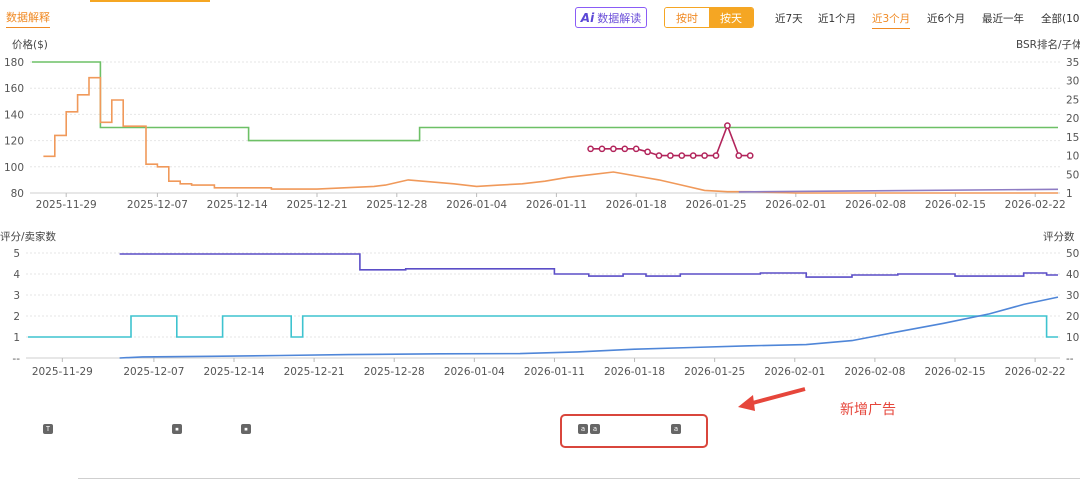 This screenshot has width=1080, height=481. I want to click on y2-tick-label: 30, so click(1072, 296).